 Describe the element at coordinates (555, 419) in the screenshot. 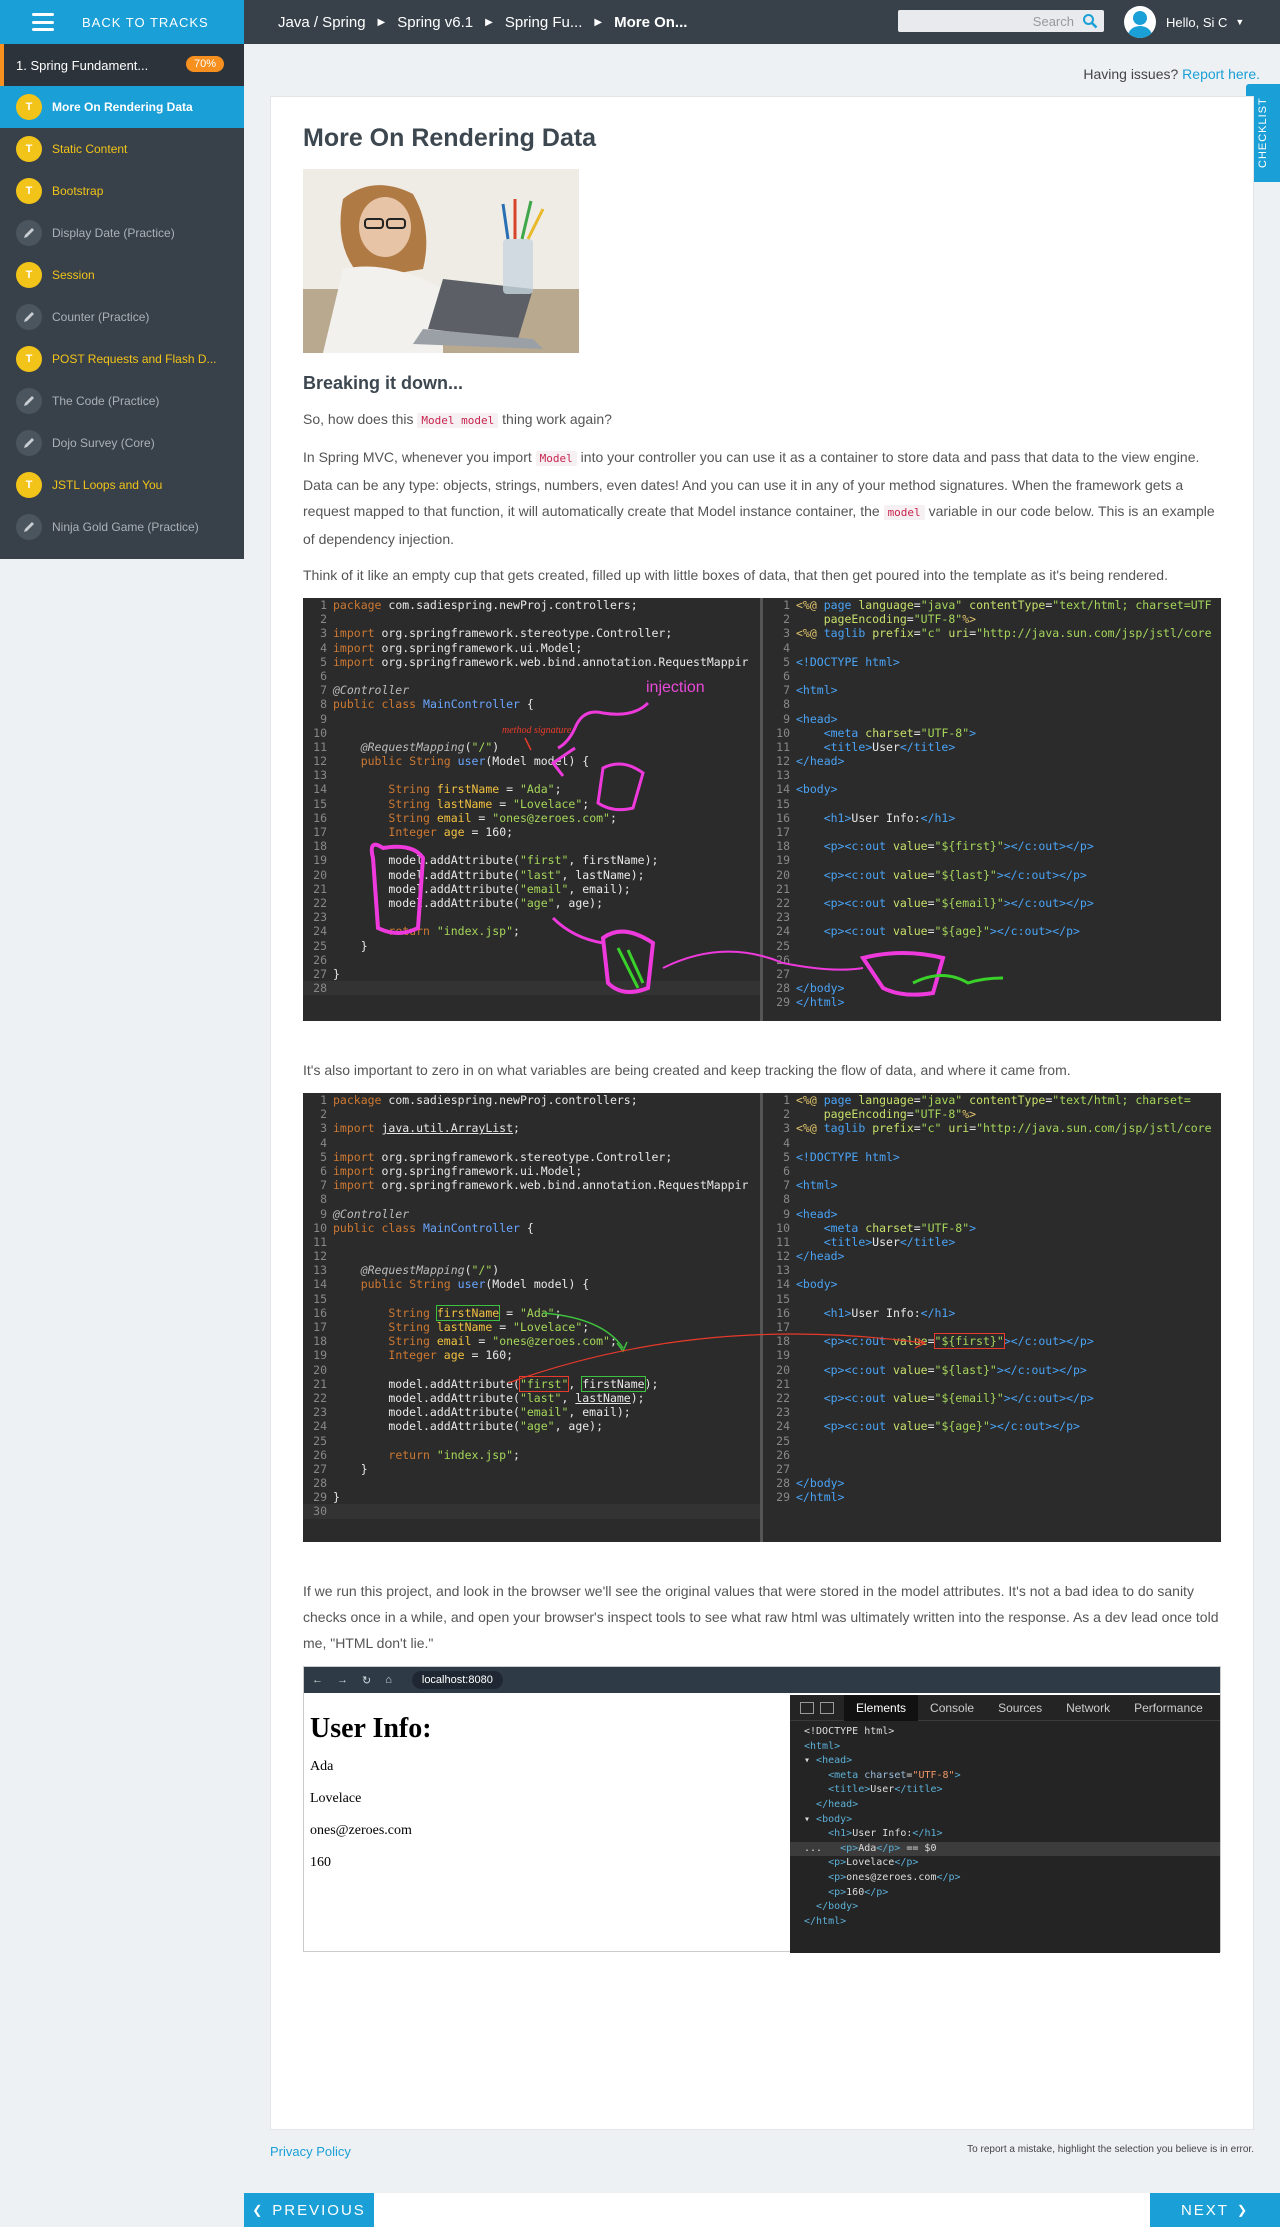

I see `text: thing work again?` at that location.